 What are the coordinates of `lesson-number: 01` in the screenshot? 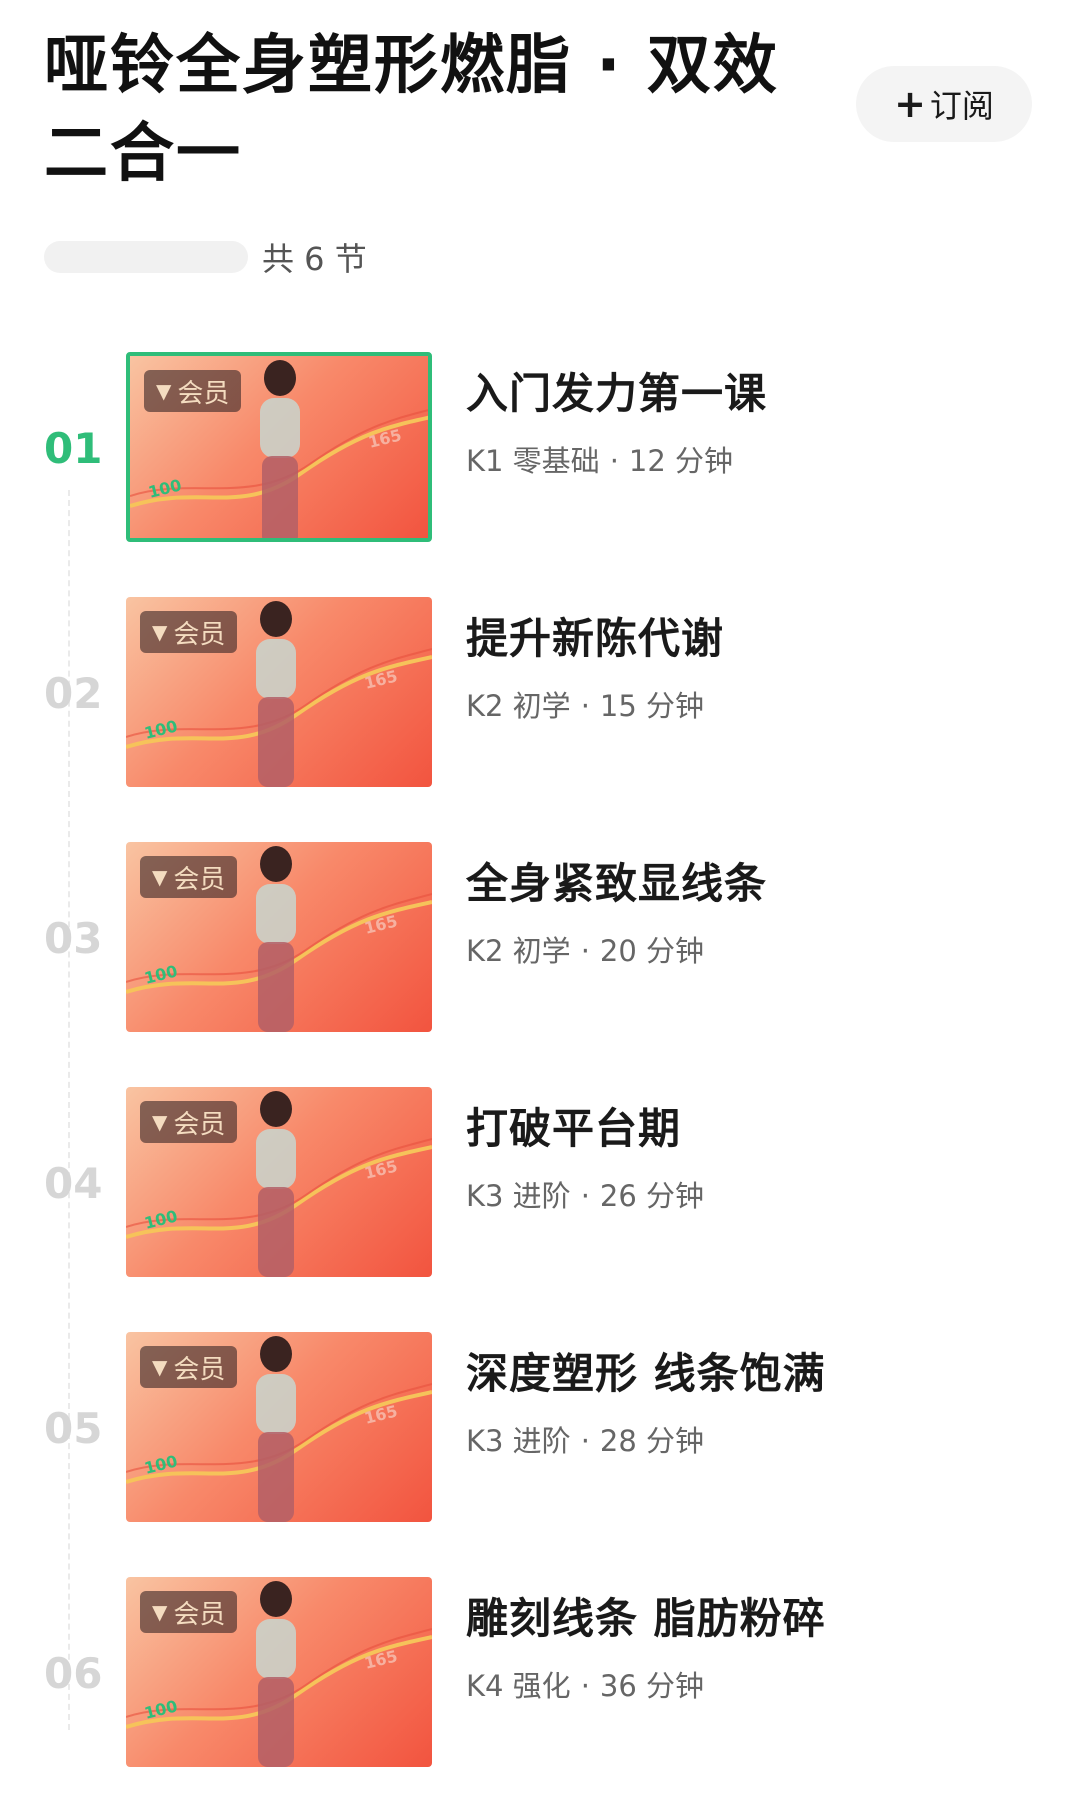 It's located at (73, 448).